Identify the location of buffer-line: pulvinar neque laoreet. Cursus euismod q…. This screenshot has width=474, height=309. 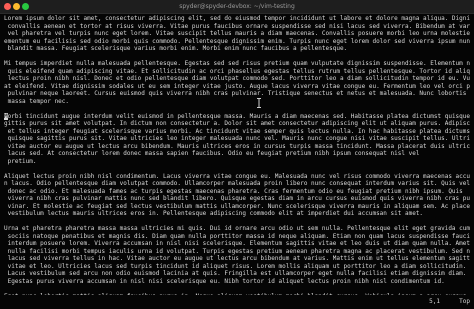
(238, 93).